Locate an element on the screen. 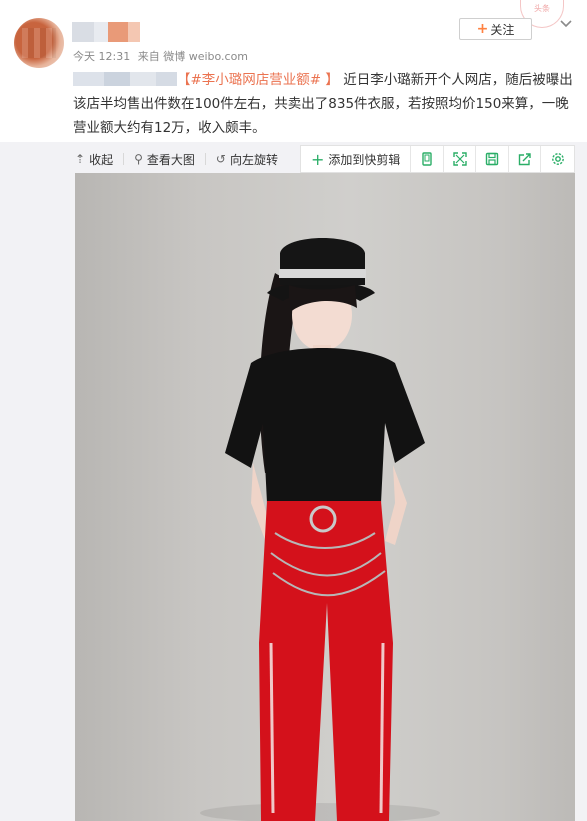  add-to-clip-label: 添加到快剪辑 is located at coordinates (364, 159).